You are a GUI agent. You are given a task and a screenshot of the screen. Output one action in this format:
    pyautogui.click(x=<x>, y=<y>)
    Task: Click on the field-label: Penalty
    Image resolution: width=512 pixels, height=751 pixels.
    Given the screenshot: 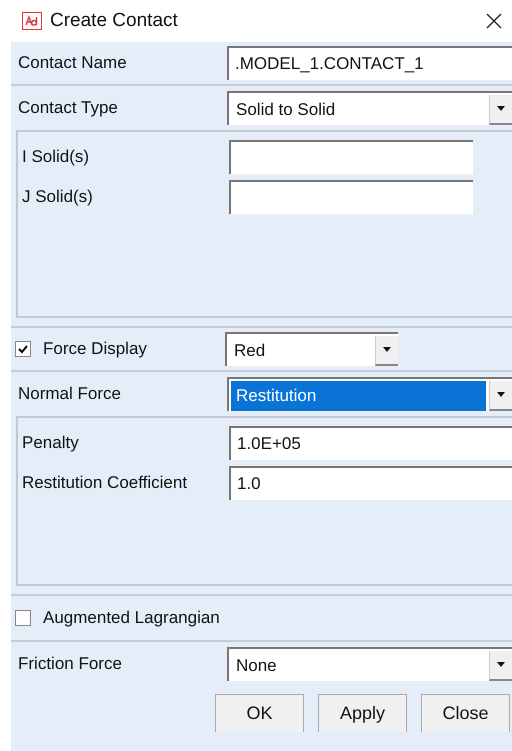 What is the action you would take?
    pyautogui.click(x=51, y=443)
    